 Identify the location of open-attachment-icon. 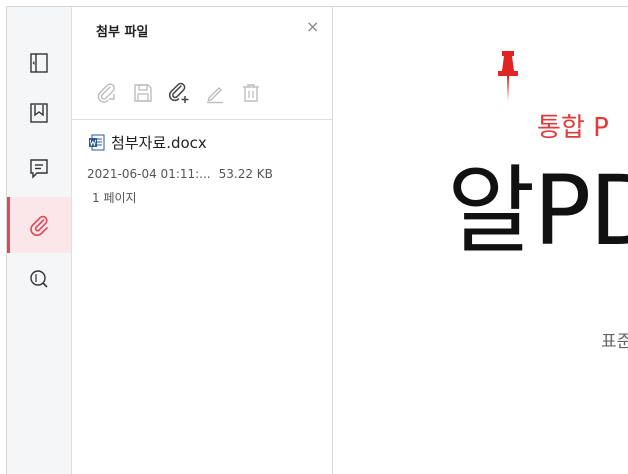
(106, 93).